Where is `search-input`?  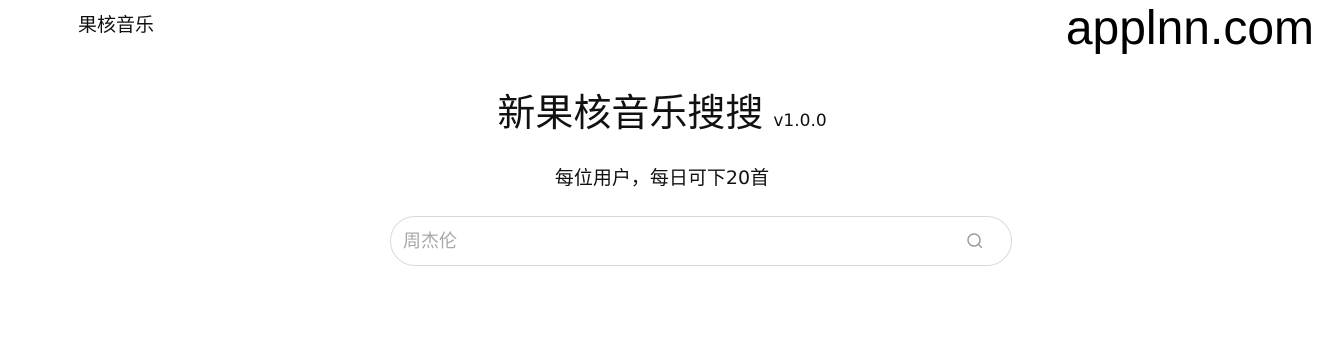 search-input is located at coordinates (678, 241).